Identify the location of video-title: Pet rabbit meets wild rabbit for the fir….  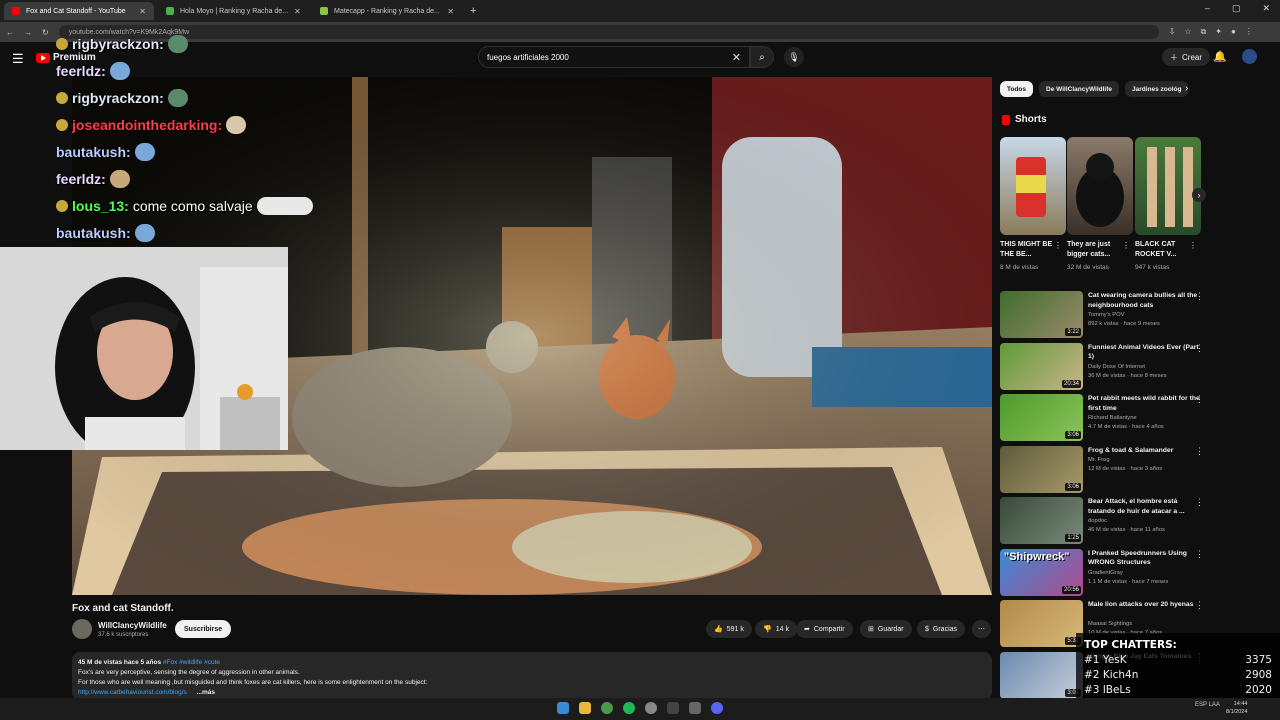
(1144, 403).